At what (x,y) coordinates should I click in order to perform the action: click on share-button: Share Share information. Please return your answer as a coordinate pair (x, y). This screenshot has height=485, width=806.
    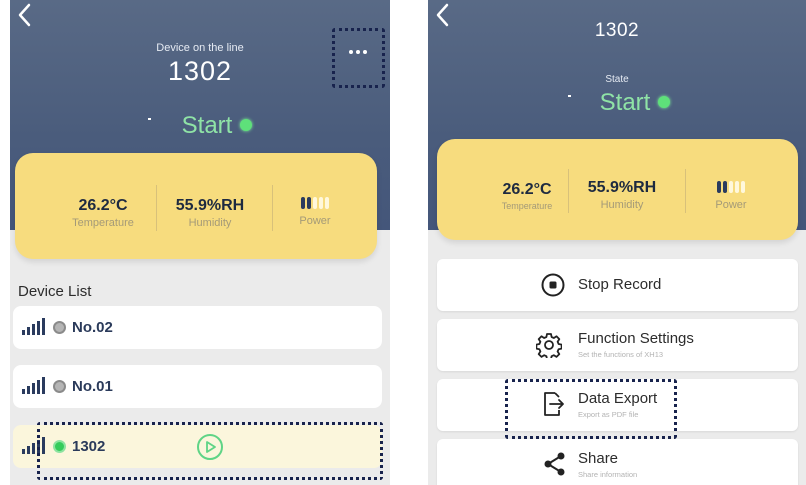
    Looking at the image, I should click on (617, 462).